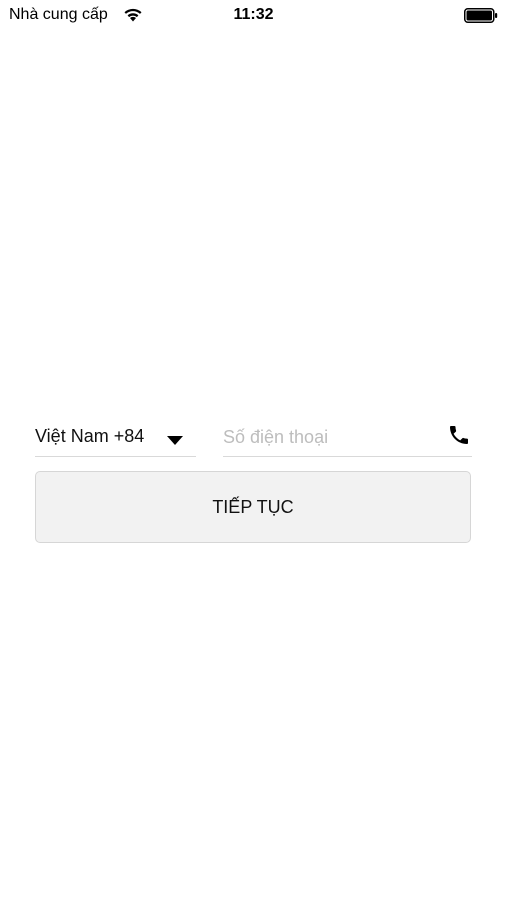 The image size is (507, 900). I want to click on phone-number-input, so click(330, 437).